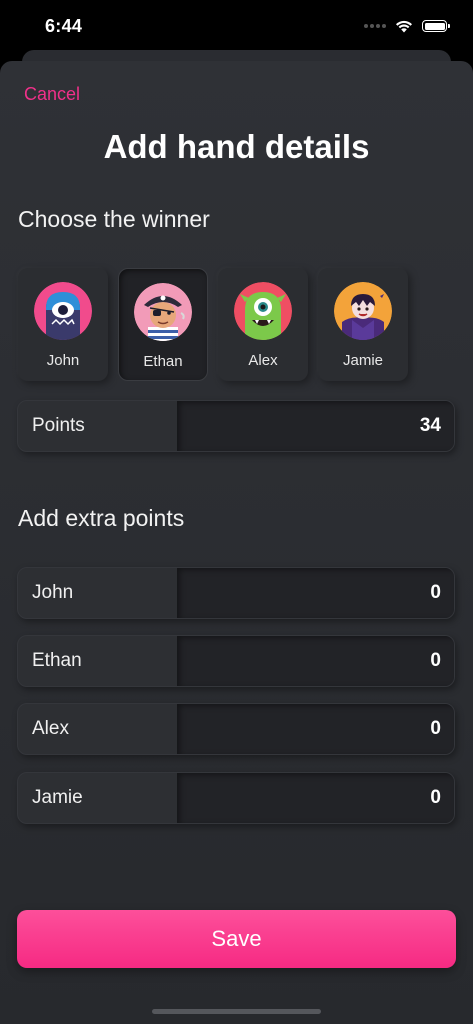  Describe the element at coordinates (58, 425) in the screenshot. I see `points-label: Points` at that location.